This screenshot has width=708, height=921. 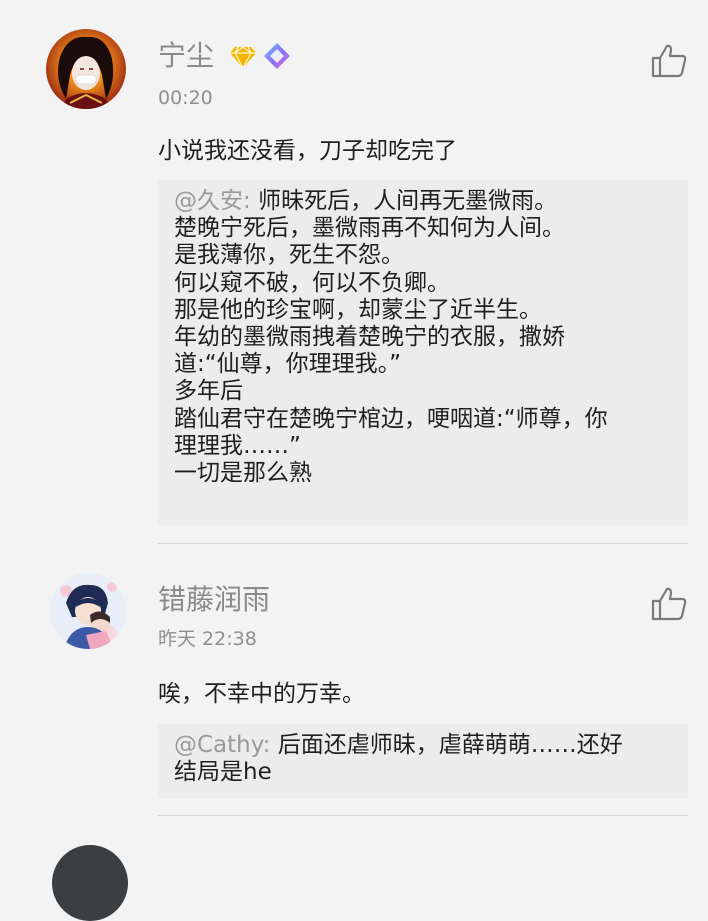 What do you see at coordinates (398, 745) in the screenshot?
I see `quote-line: @Cathy: 后面还虐师昧，虐薛萌萌……还好` at bounding box center [398, 745].